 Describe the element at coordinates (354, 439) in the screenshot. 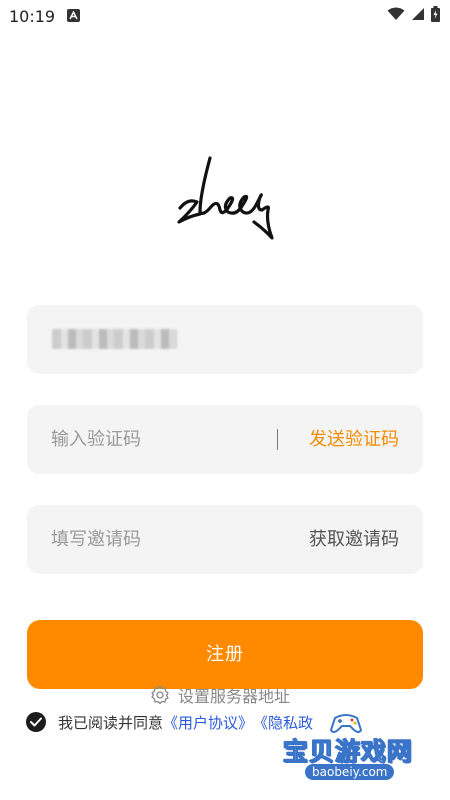

I see `send-code-button: 发送验证码` at that location.